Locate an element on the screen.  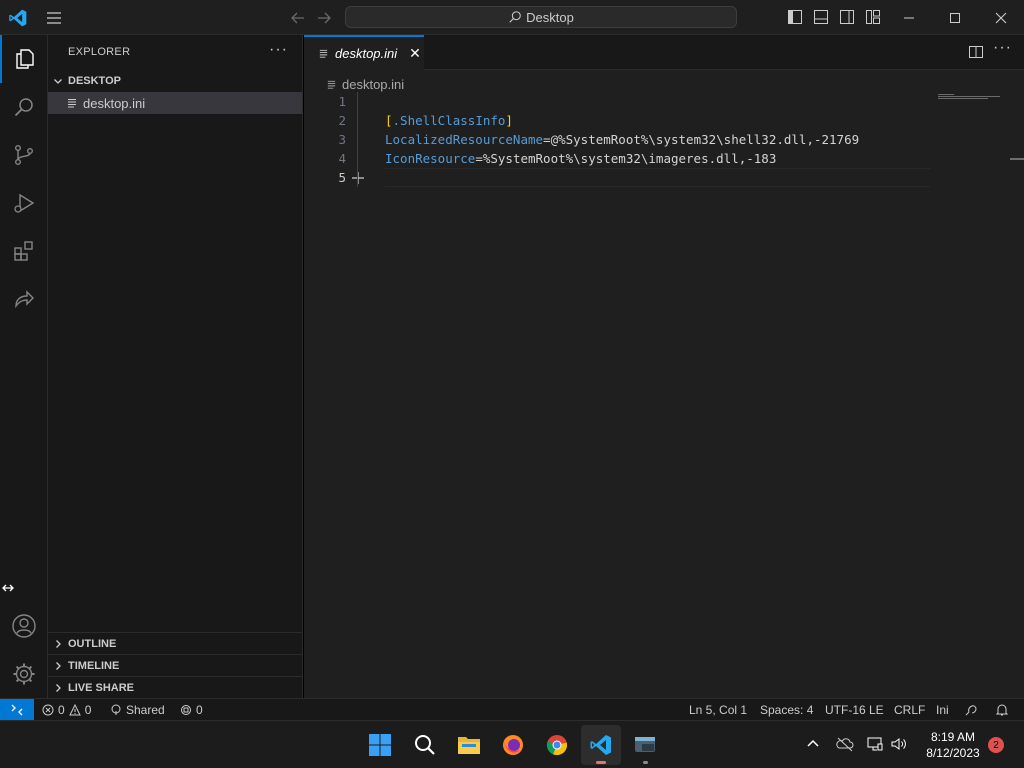
section-outline: OUTLINE is located at coordinates (175, 643).